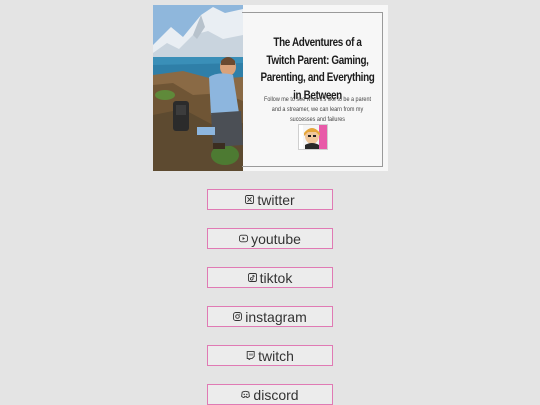 The height and width of the screenshot is (405, 540). I want to click on twitter-link-label: twitter, so click(276, 199).